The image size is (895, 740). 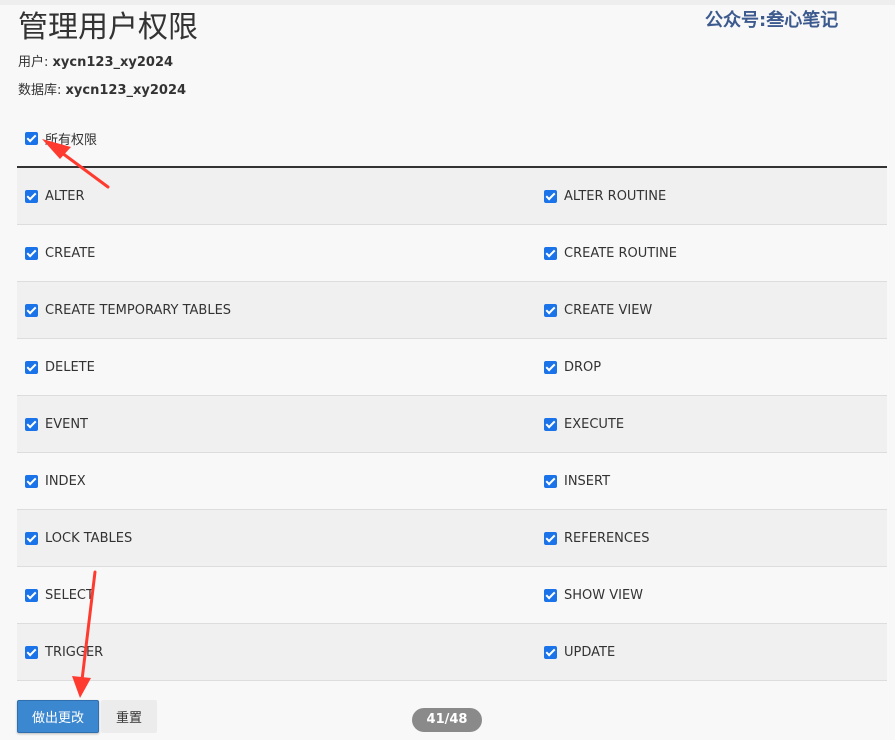 What do you see at coordinates (620, 253) in the screenshot?
I see `privilege-label: CREATE ROUTINE` at bounding box center [620, 253].